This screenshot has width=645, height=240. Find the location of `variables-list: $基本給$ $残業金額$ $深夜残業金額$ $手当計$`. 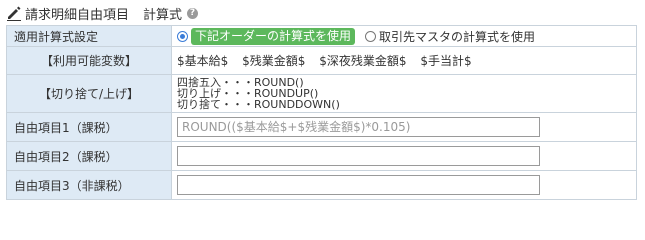

variables-list: $基本給$ $残業金額$ $深夜残業金額$ $手当計$ is located at coordinates (404, 60).